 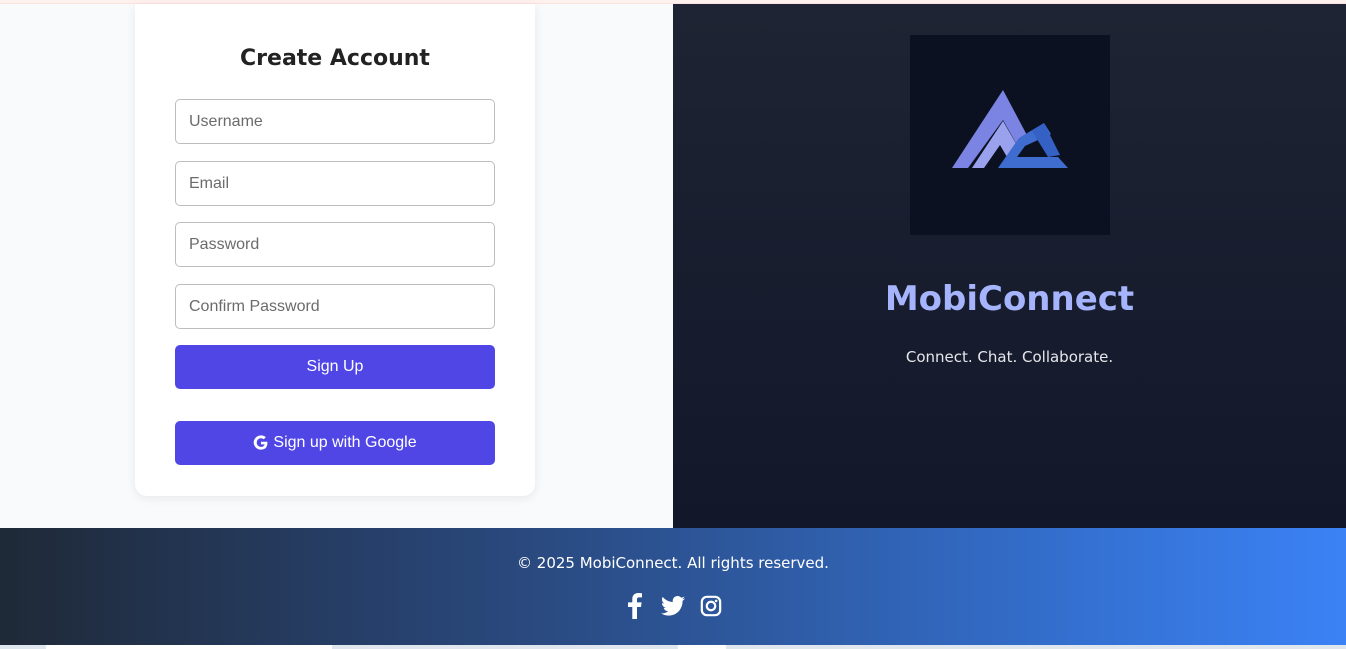 What do you see at coordinates (635, 606) in the screenshot?
I see `facebook-icon` at bounding box center [635, 606].